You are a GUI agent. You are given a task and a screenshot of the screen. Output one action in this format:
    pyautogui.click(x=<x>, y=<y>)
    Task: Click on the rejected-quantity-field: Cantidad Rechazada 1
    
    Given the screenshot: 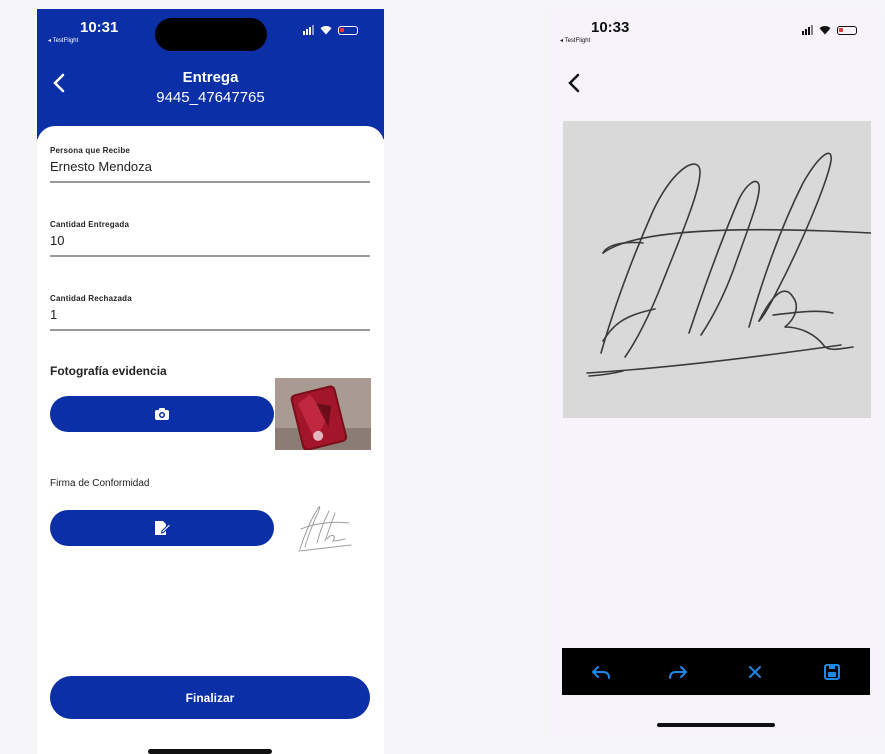 What is the action you would take?
    pyautogui.click(x=210, y=312)
    